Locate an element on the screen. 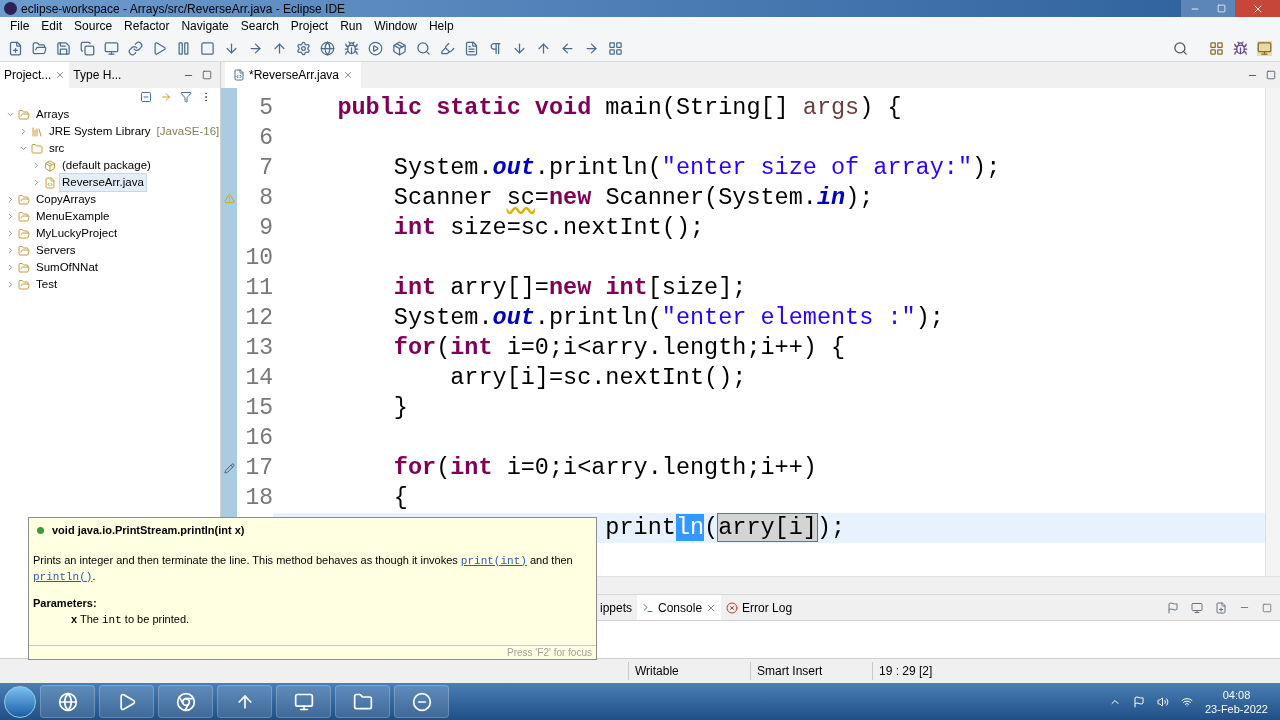 This screenshot has width=1280, height=720. eclipse-logo-icon is located at coordinates (10, 8).